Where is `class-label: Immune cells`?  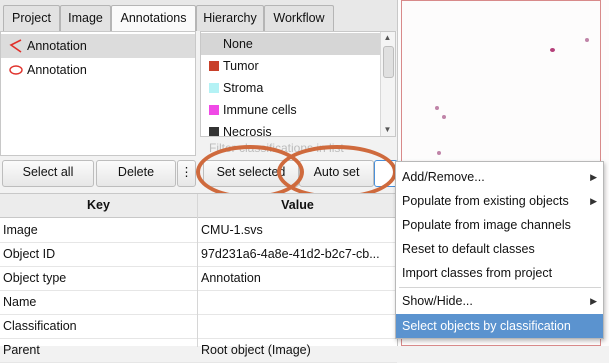
class-label: Immune cells is located at coordinates (260, 110).